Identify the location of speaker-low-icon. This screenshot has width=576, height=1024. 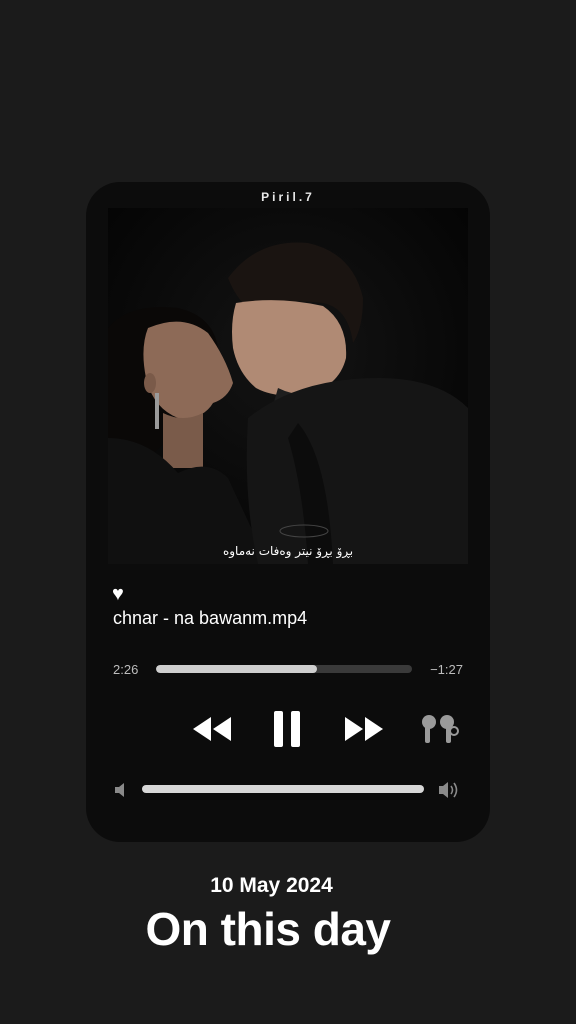
(121, 792).